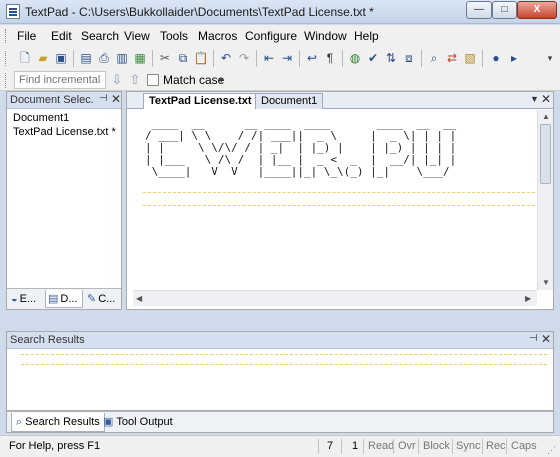 The width and height of the screenshot is (560, 457). I want to click on find-icon: ⌕, so click(434, 58).